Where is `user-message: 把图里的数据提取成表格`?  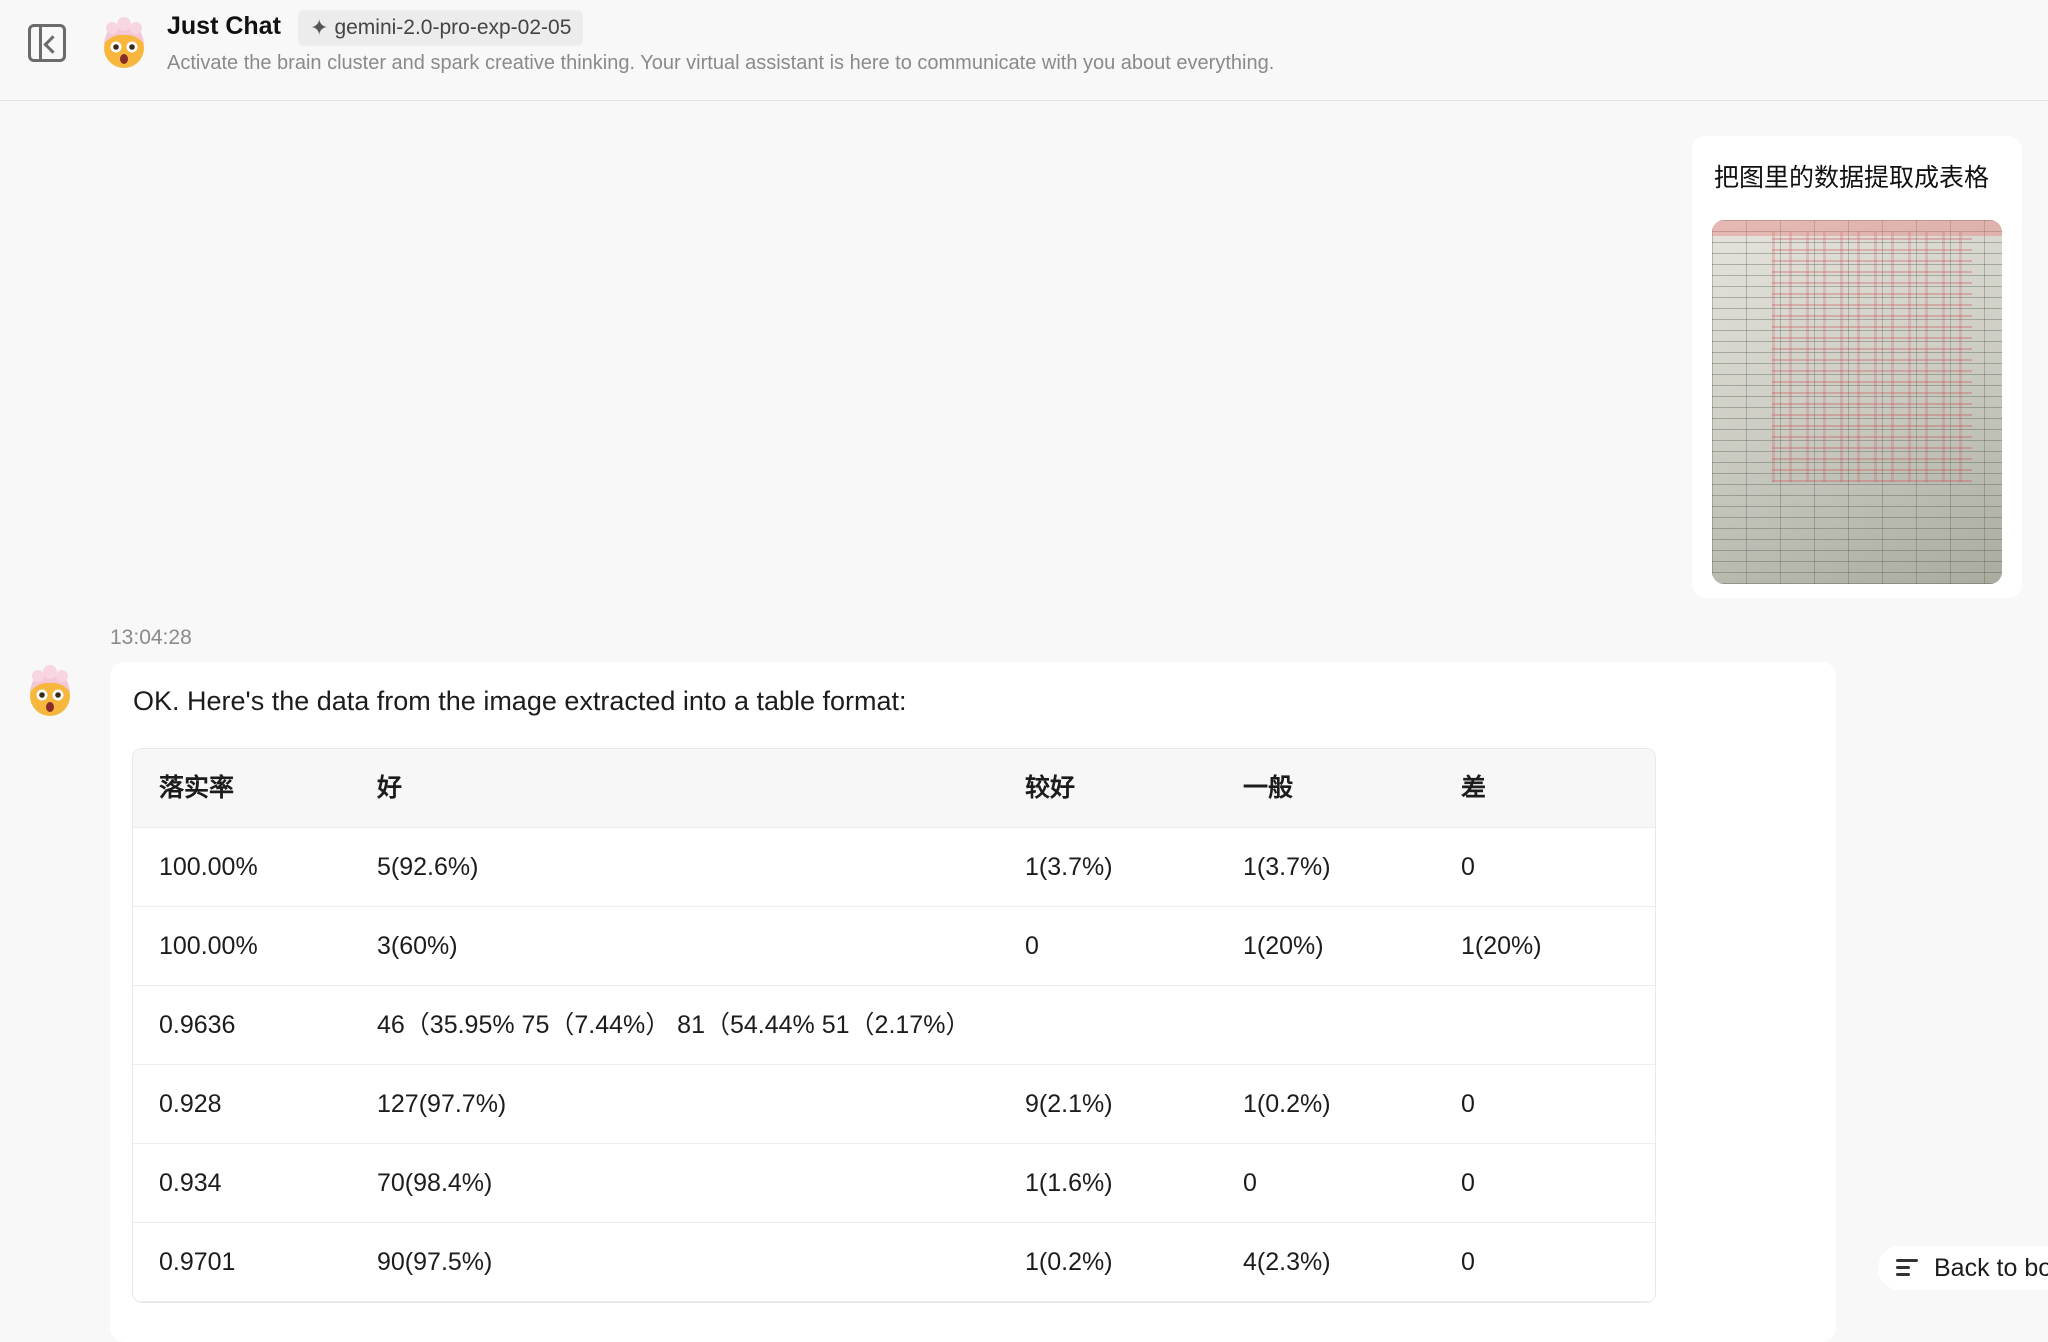 user-message: 把图里的数据提取成表格 is located at coordinates (1857, 367).